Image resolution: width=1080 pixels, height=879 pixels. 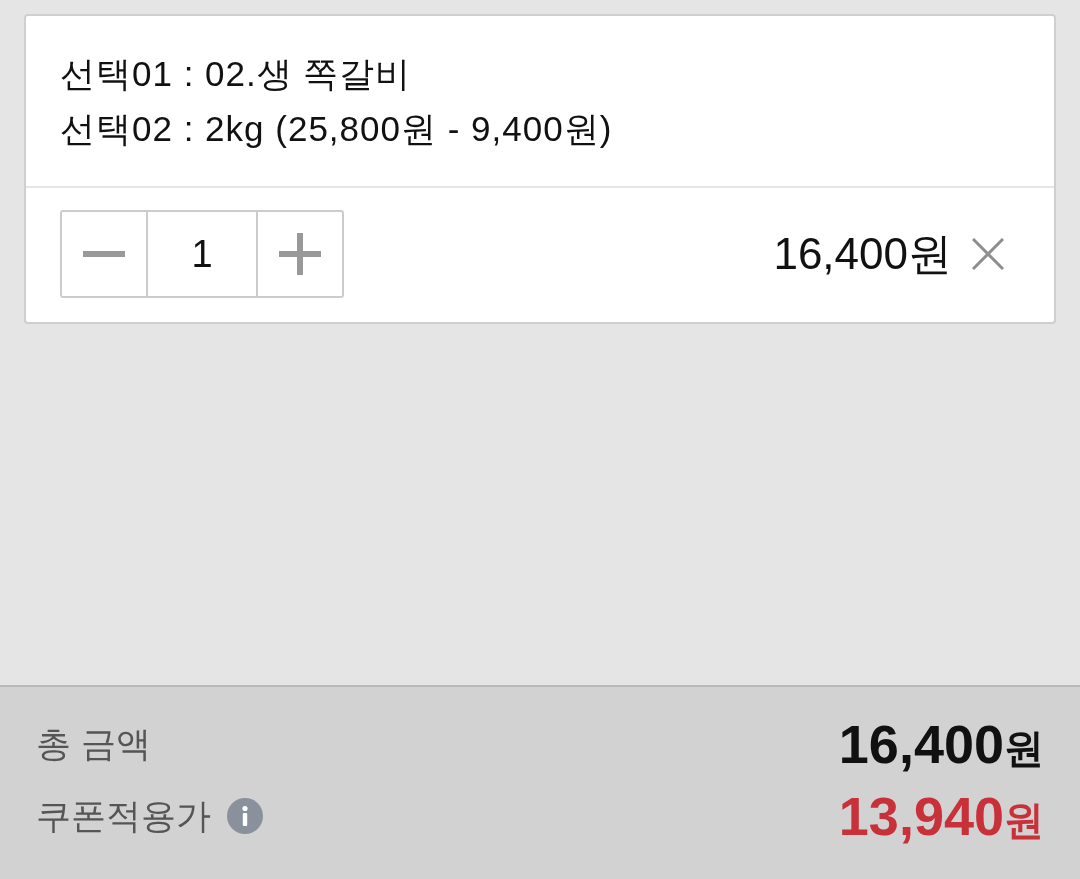 I want to click on decrease-button, so click(x=104, y=254).